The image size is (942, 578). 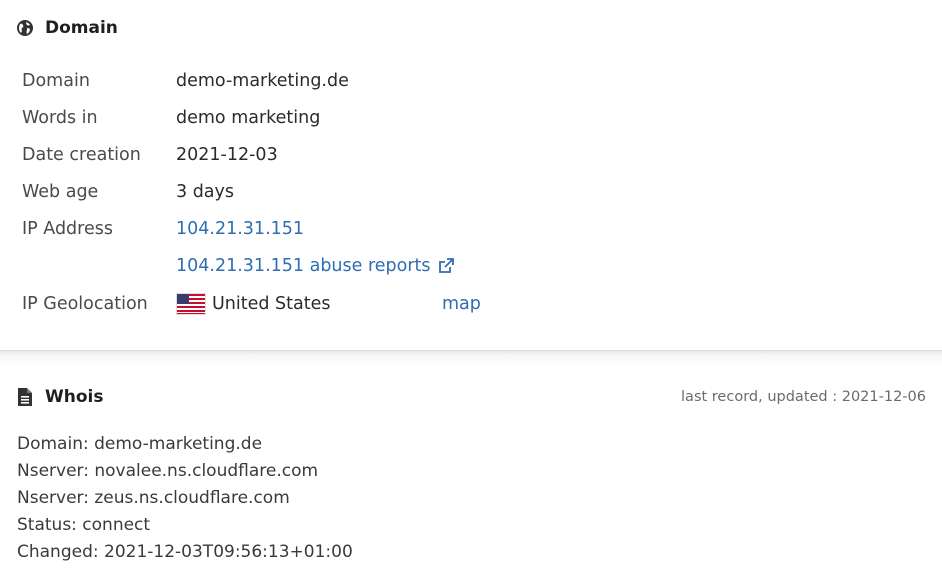 What do you see at coordinates (84, 525) in the screenshot?
I see `whois-line: Status: connect` at bounding box center [84, 525].